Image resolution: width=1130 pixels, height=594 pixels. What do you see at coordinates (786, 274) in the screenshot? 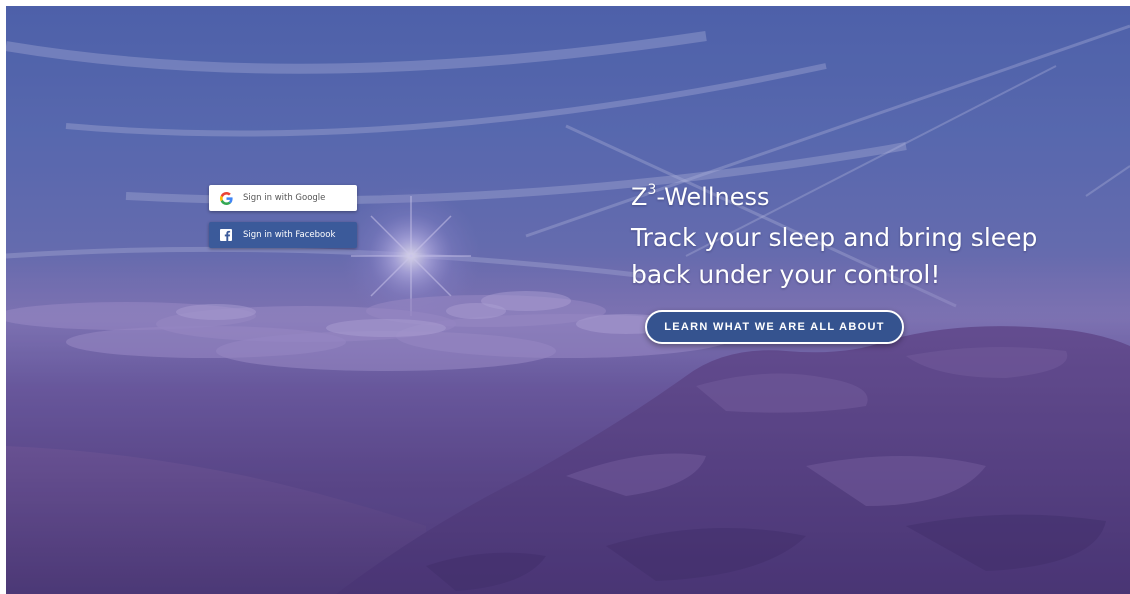
I see `tagline-line-2: back under your control!` at bounding box center [786, 274].